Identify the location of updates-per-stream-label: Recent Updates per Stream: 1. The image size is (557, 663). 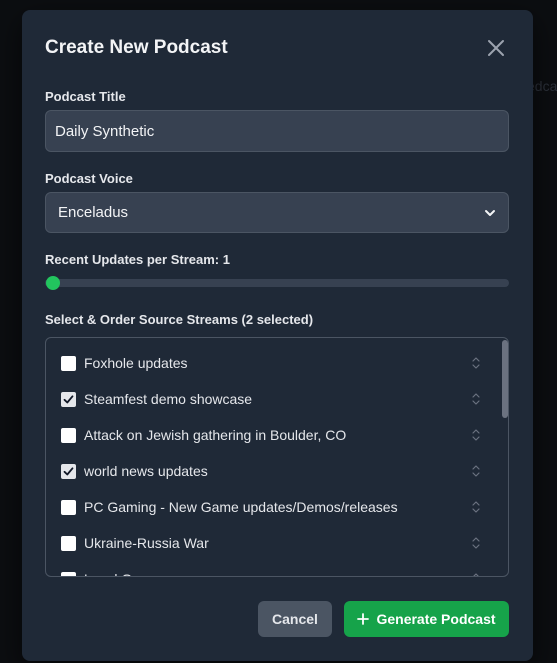
(137, 259).